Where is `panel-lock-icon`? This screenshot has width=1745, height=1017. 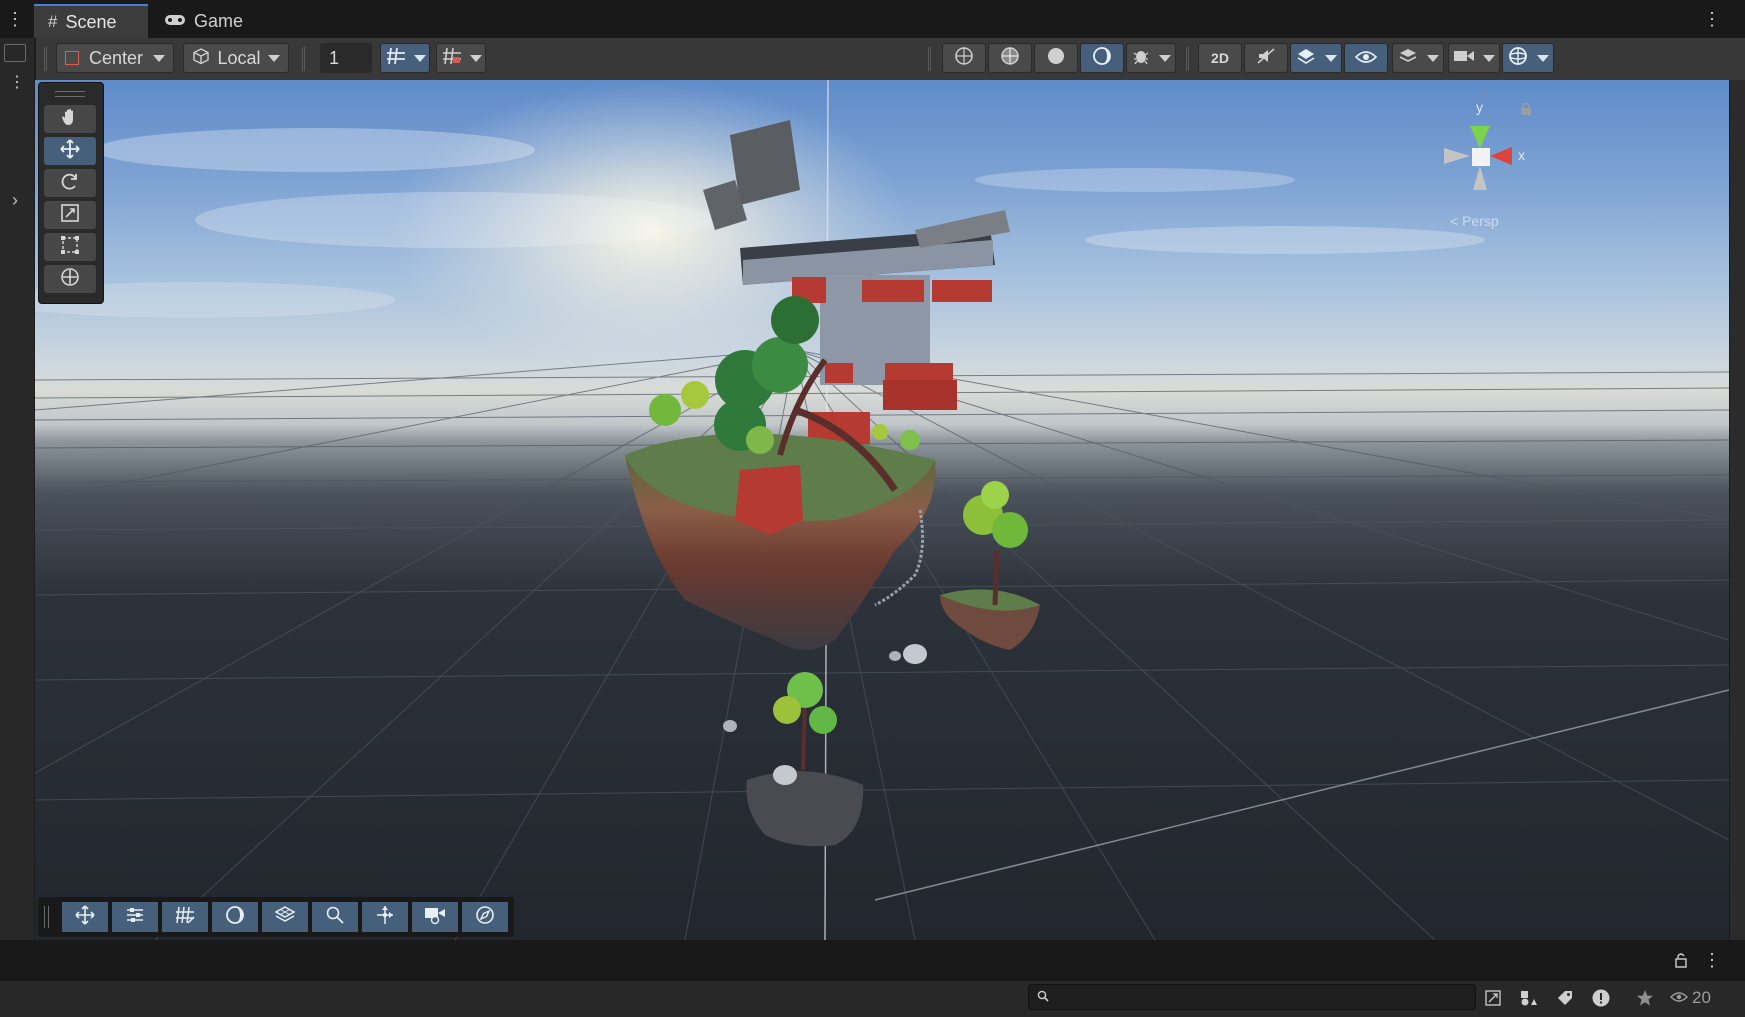
panel-lock-icon is located at coordinates (1681, 960).